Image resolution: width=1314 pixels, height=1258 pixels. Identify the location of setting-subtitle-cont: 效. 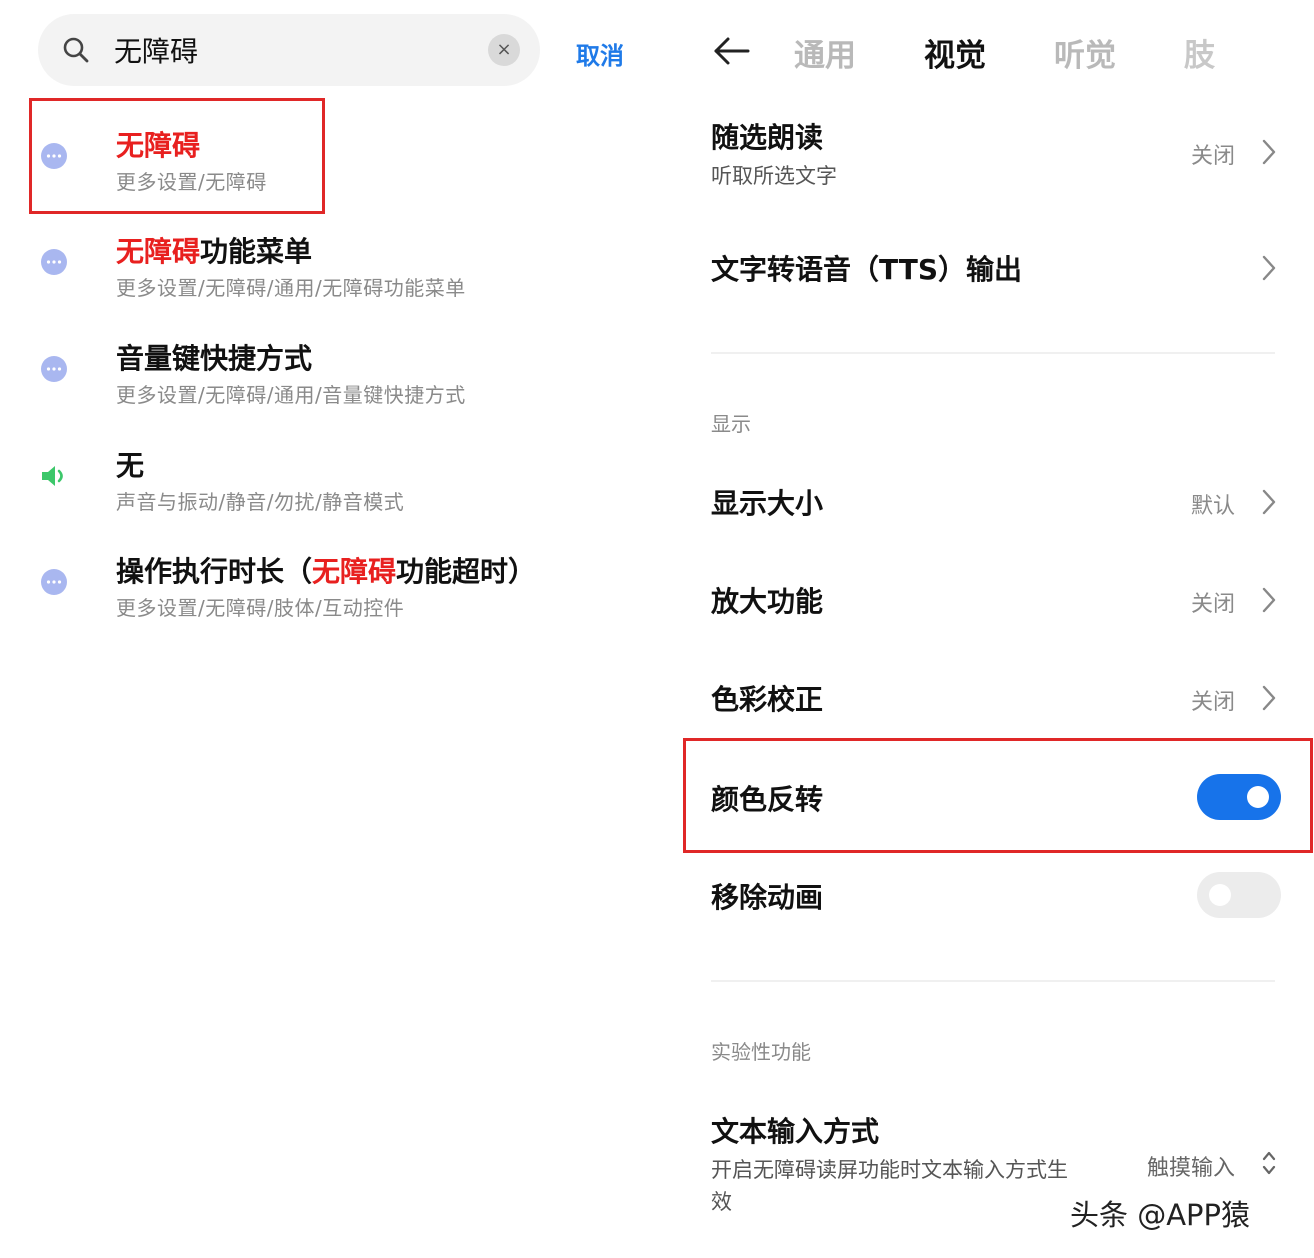
(721, 1202).